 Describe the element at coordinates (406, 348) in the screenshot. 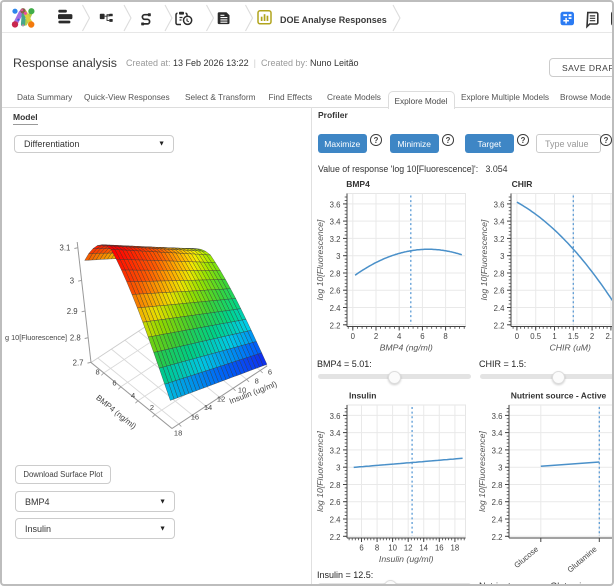

I see `svg-text: BMP4 (ng/ml)` at that location.